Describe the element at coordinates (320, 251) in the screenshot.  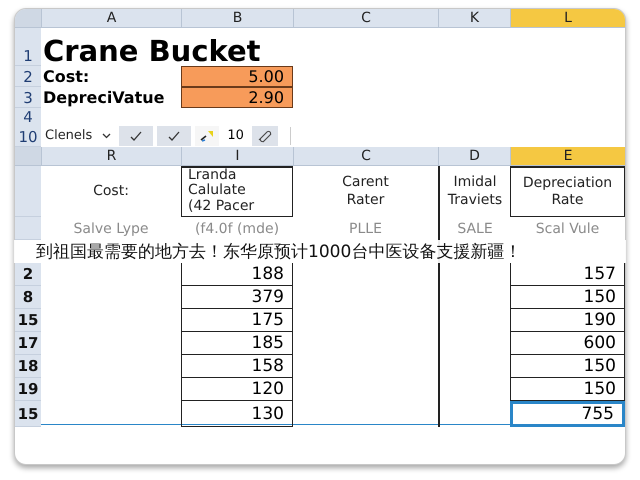
I see `caption-banner: 到祖国最需要的地方去！东华原预计1000台中医设备支援新疆！` at that location.